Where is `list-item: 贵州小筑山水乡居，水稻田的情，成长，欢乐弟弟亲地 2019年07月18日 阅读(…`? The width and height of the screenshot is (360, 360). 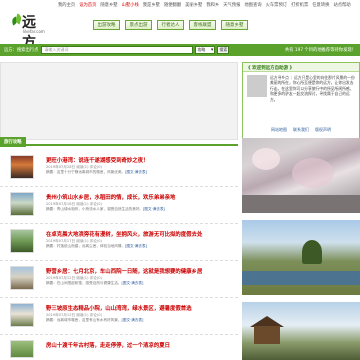 list-item: 贵州小筑山水乡居，水稻田的情，成长，欢乐弟弟亲地 2019年07月18日 阅读(… is located at coordinates (119, 205).